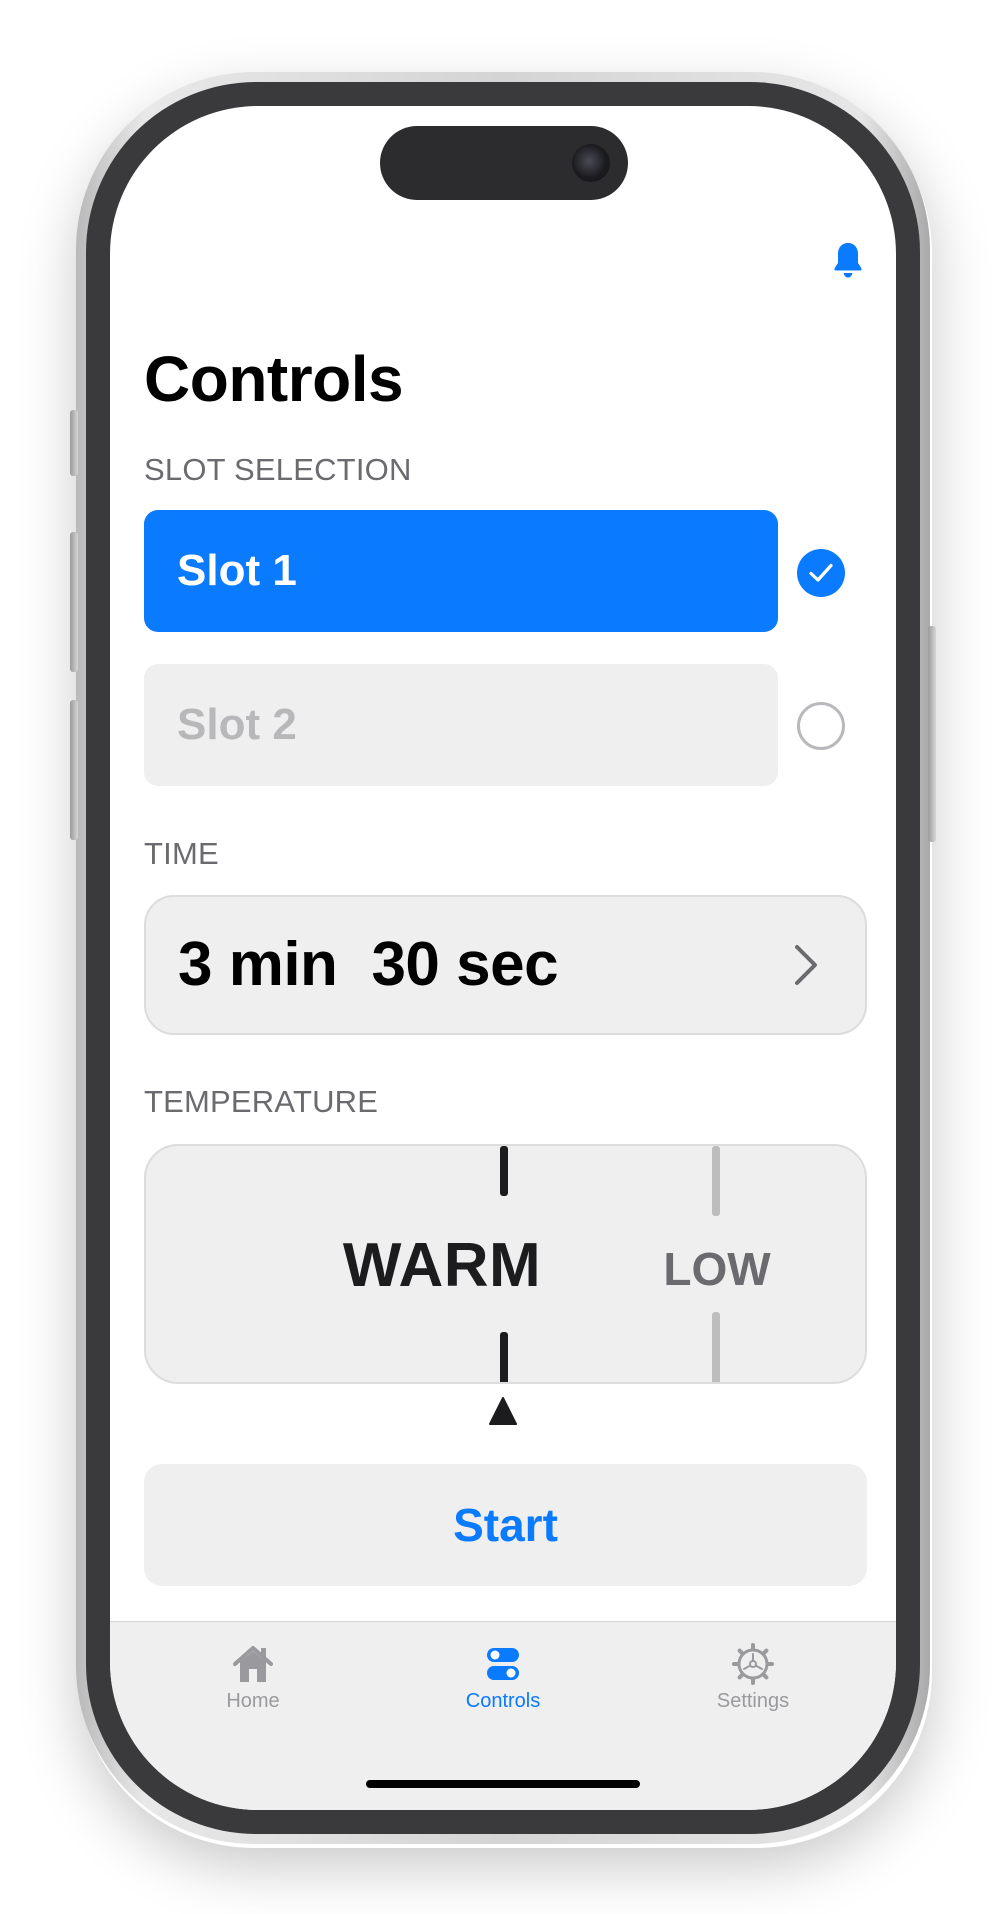  I want to click on slot-2-radio, so click(821, 726).